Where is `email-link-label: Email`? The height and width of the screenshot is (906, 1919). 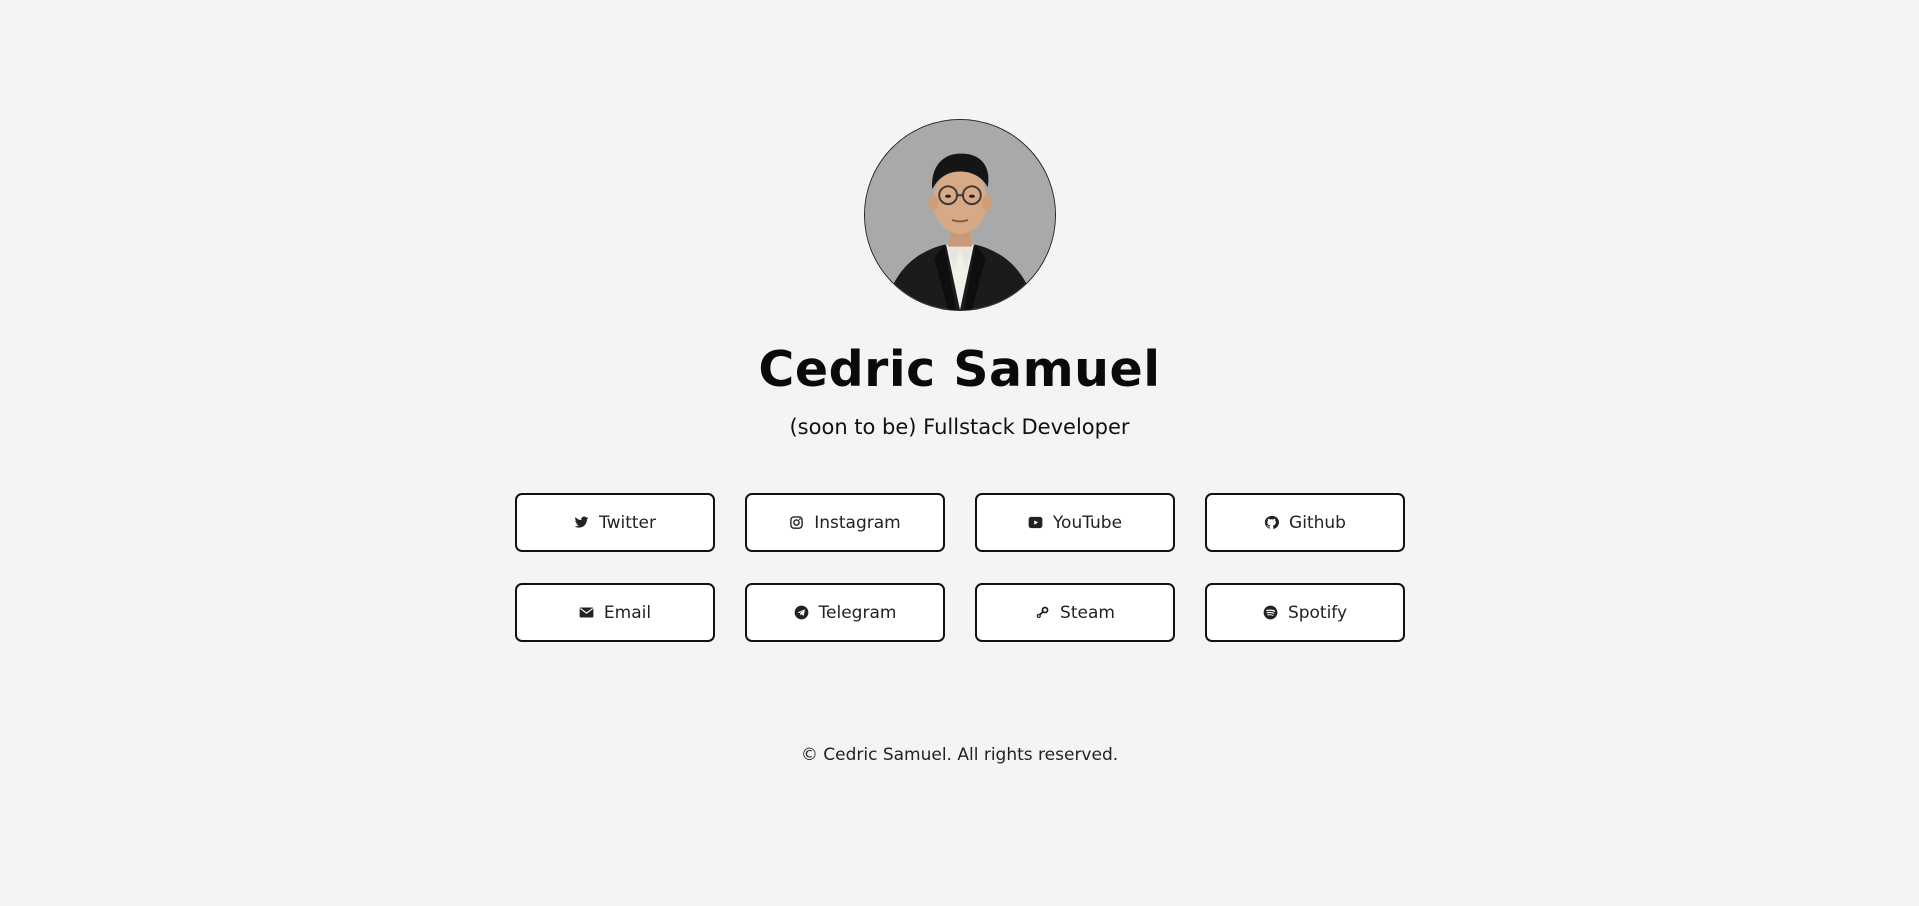
email-link-label: Email is located at coordinates (627, 612).